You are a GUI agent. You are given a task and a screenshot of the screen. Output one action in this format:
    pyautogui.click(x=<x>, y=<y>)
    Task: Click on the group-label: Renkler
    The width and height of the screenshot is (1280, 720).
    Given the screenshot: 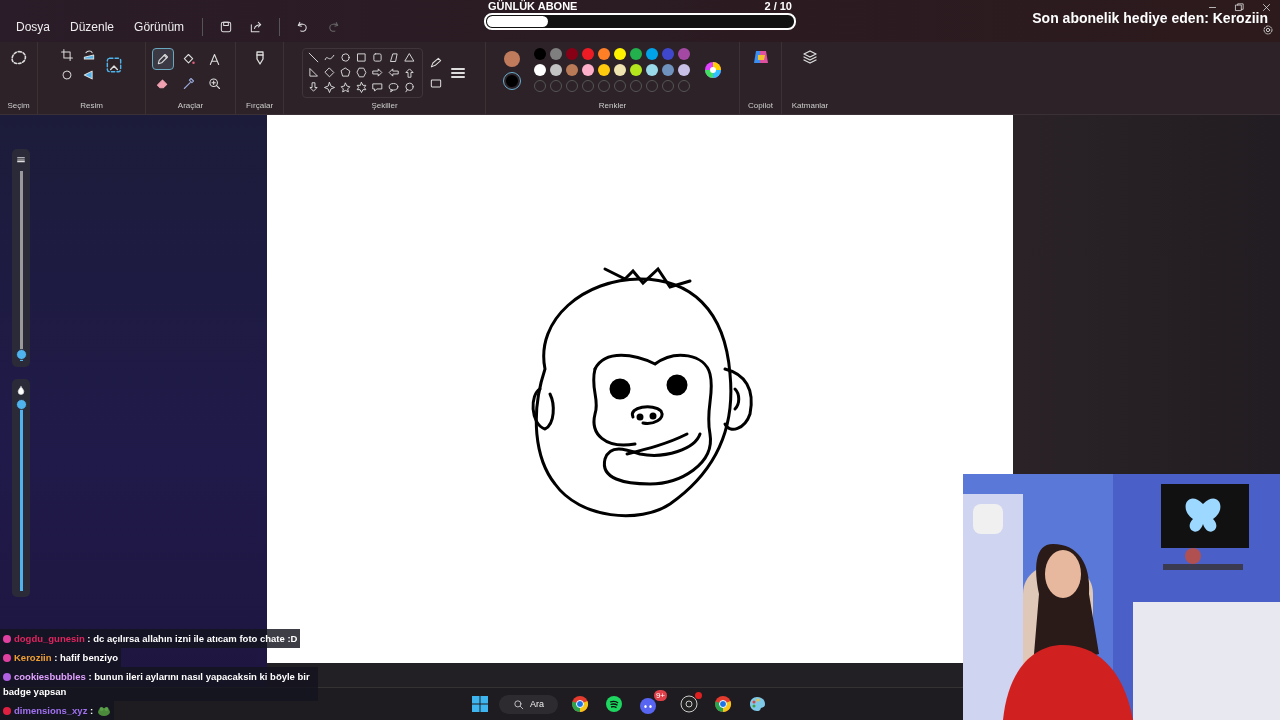 What is the action you would take?
    pyautogui.click(x=612, y=105)
    